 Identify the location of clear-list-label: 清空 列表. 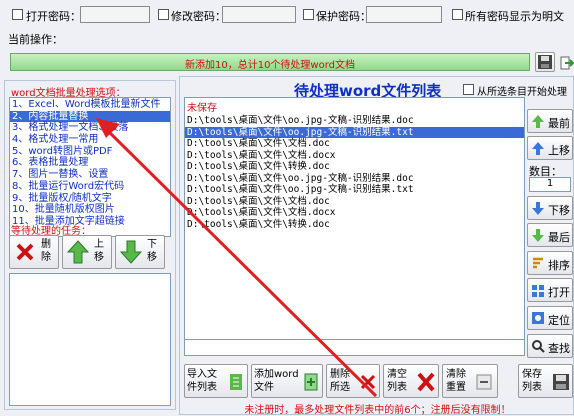
(397, 381).